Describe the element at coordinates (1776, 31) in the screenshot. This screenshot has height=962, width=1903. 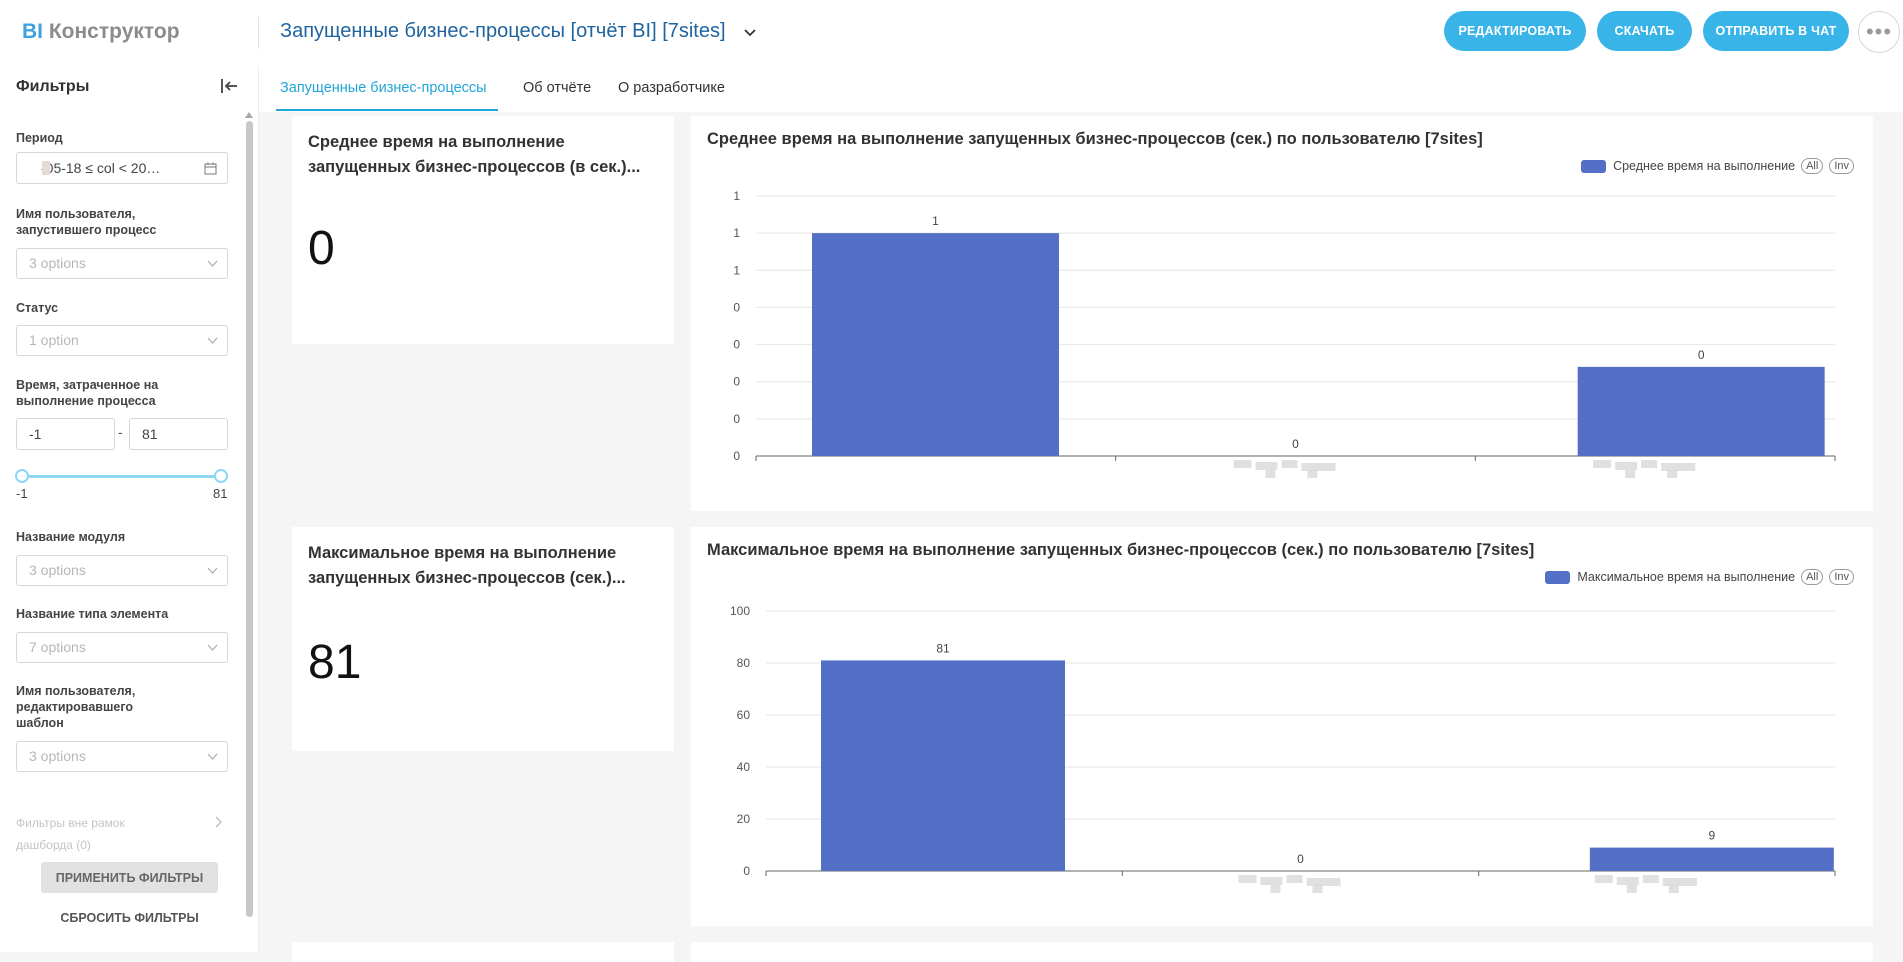
I see `send-to-chat-button: ОТПРАВИТЬ В ЧАТ` at that location.